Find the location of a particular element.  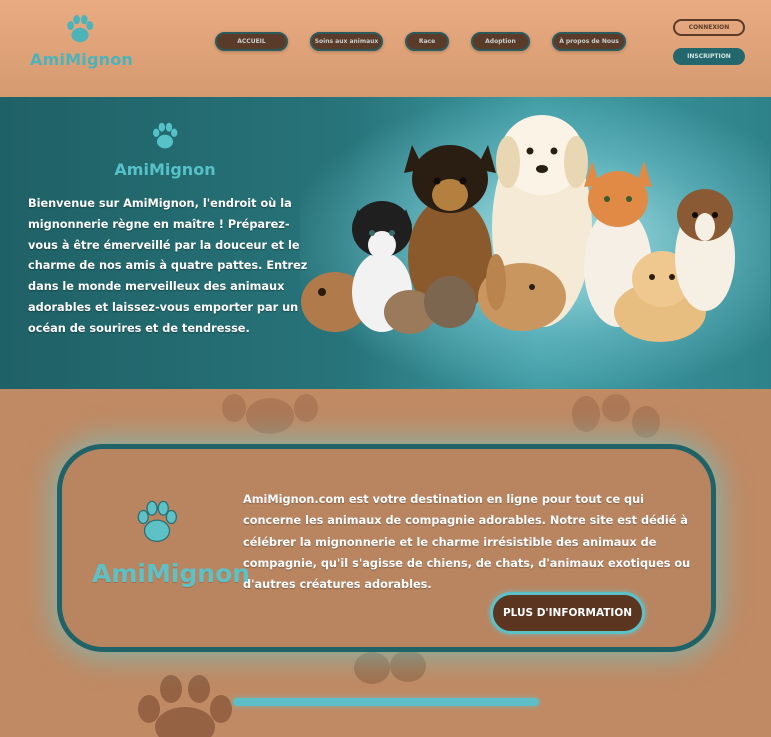

signup-button: INSCRIPTION is located at coordinates (709, 56).